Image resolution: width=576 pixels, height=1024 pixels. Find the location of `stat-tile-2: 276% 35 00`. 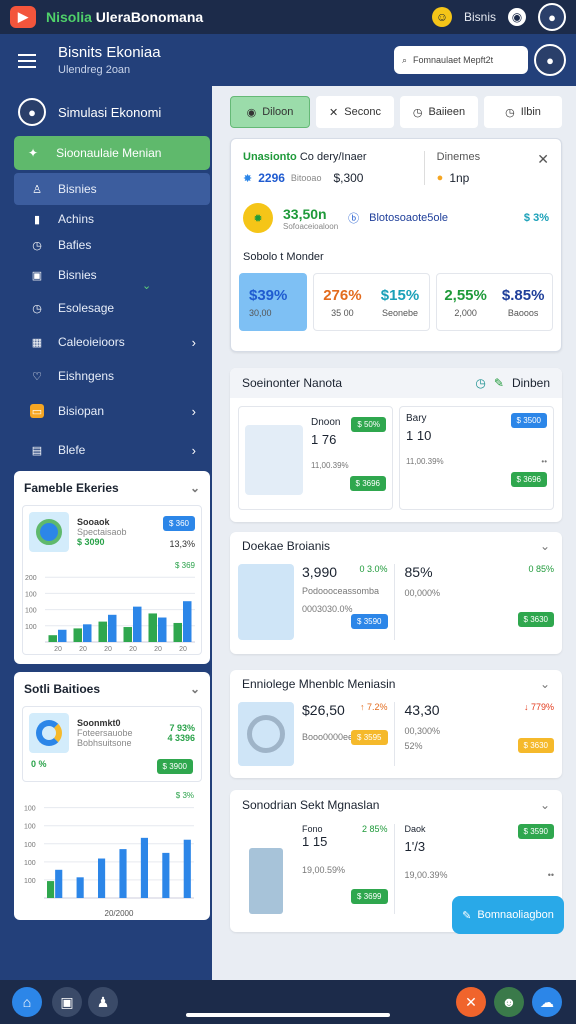

stat-tile-2: 276% 35 00 is located at coordinates (342, 302).